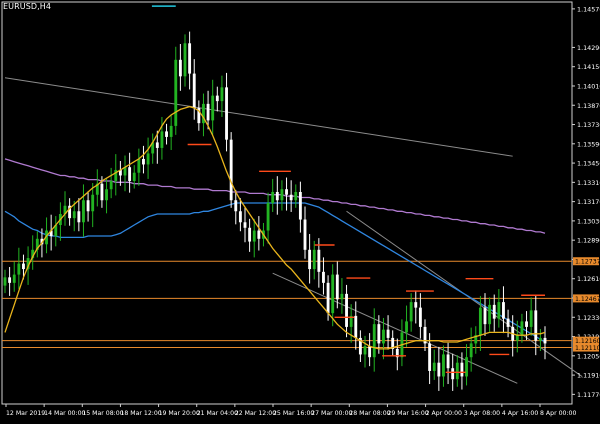  What do you see at coordinates (588, 67) in the screenshot?
I see `y-tick-label: 1.14150` at bounding box center [588, 67].